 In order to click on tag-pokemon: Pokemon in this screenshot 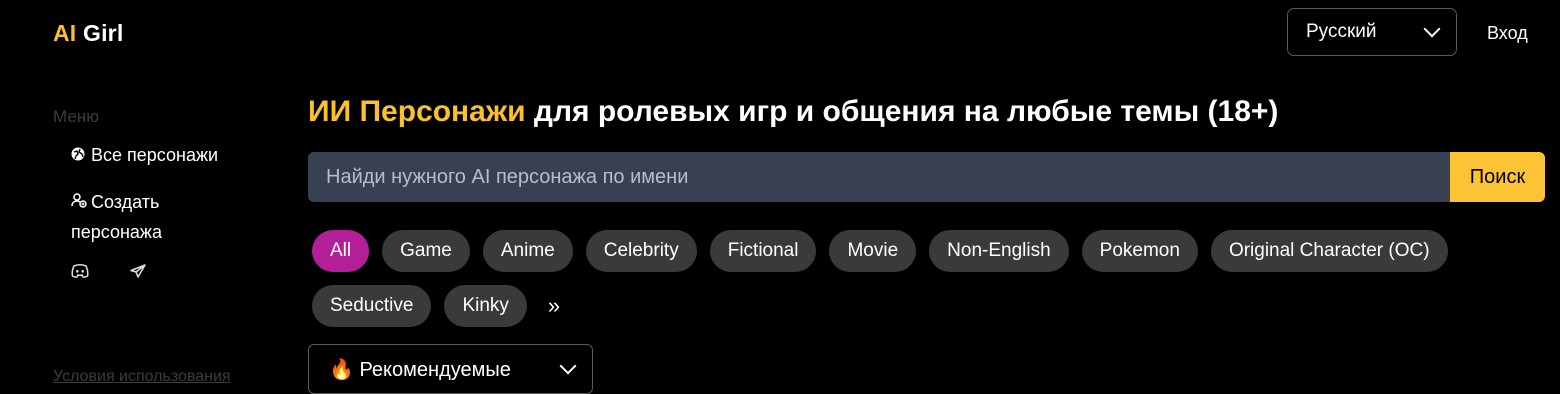, I will do `click(1139, 251)`.